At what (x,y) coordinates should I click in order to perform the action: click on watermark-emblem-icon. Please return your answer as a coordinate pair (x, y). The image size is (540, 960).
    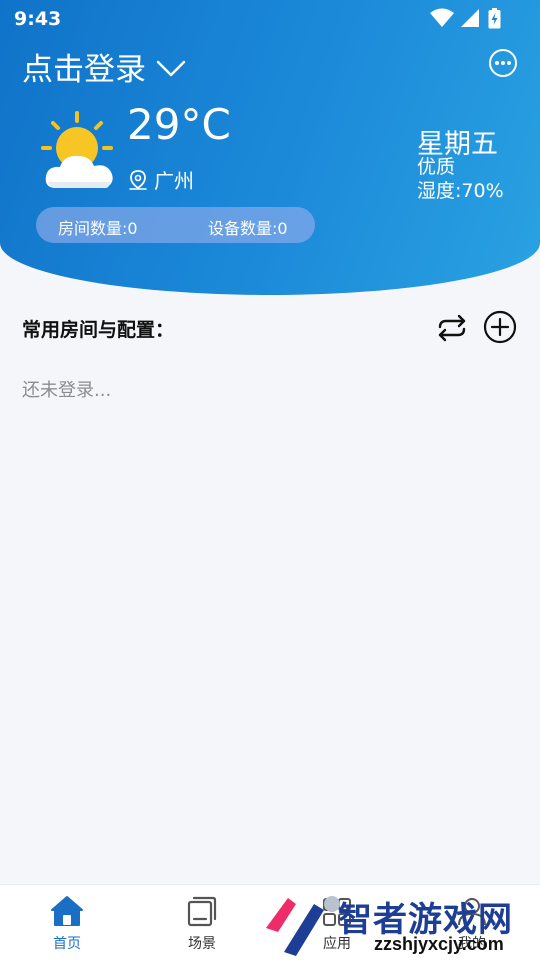
    Looking at the image, I should click on (303, 926).